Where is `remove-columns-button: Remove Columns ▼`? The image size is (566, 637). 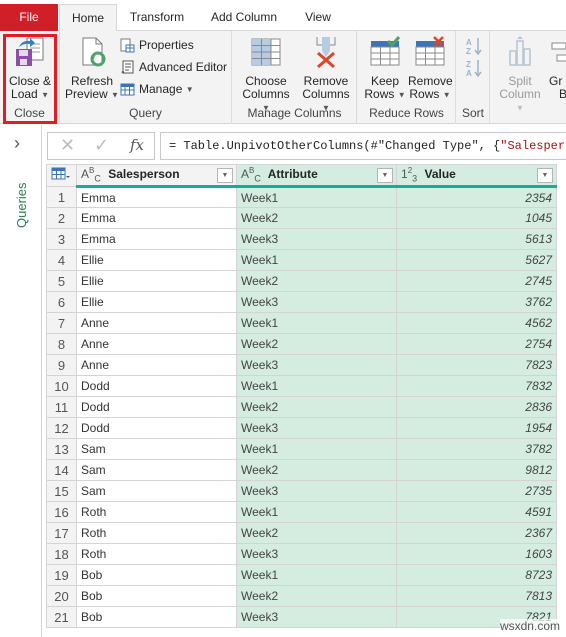 remove-columns-button: Remove Columns ▼ is located at coordinates (326, 74).